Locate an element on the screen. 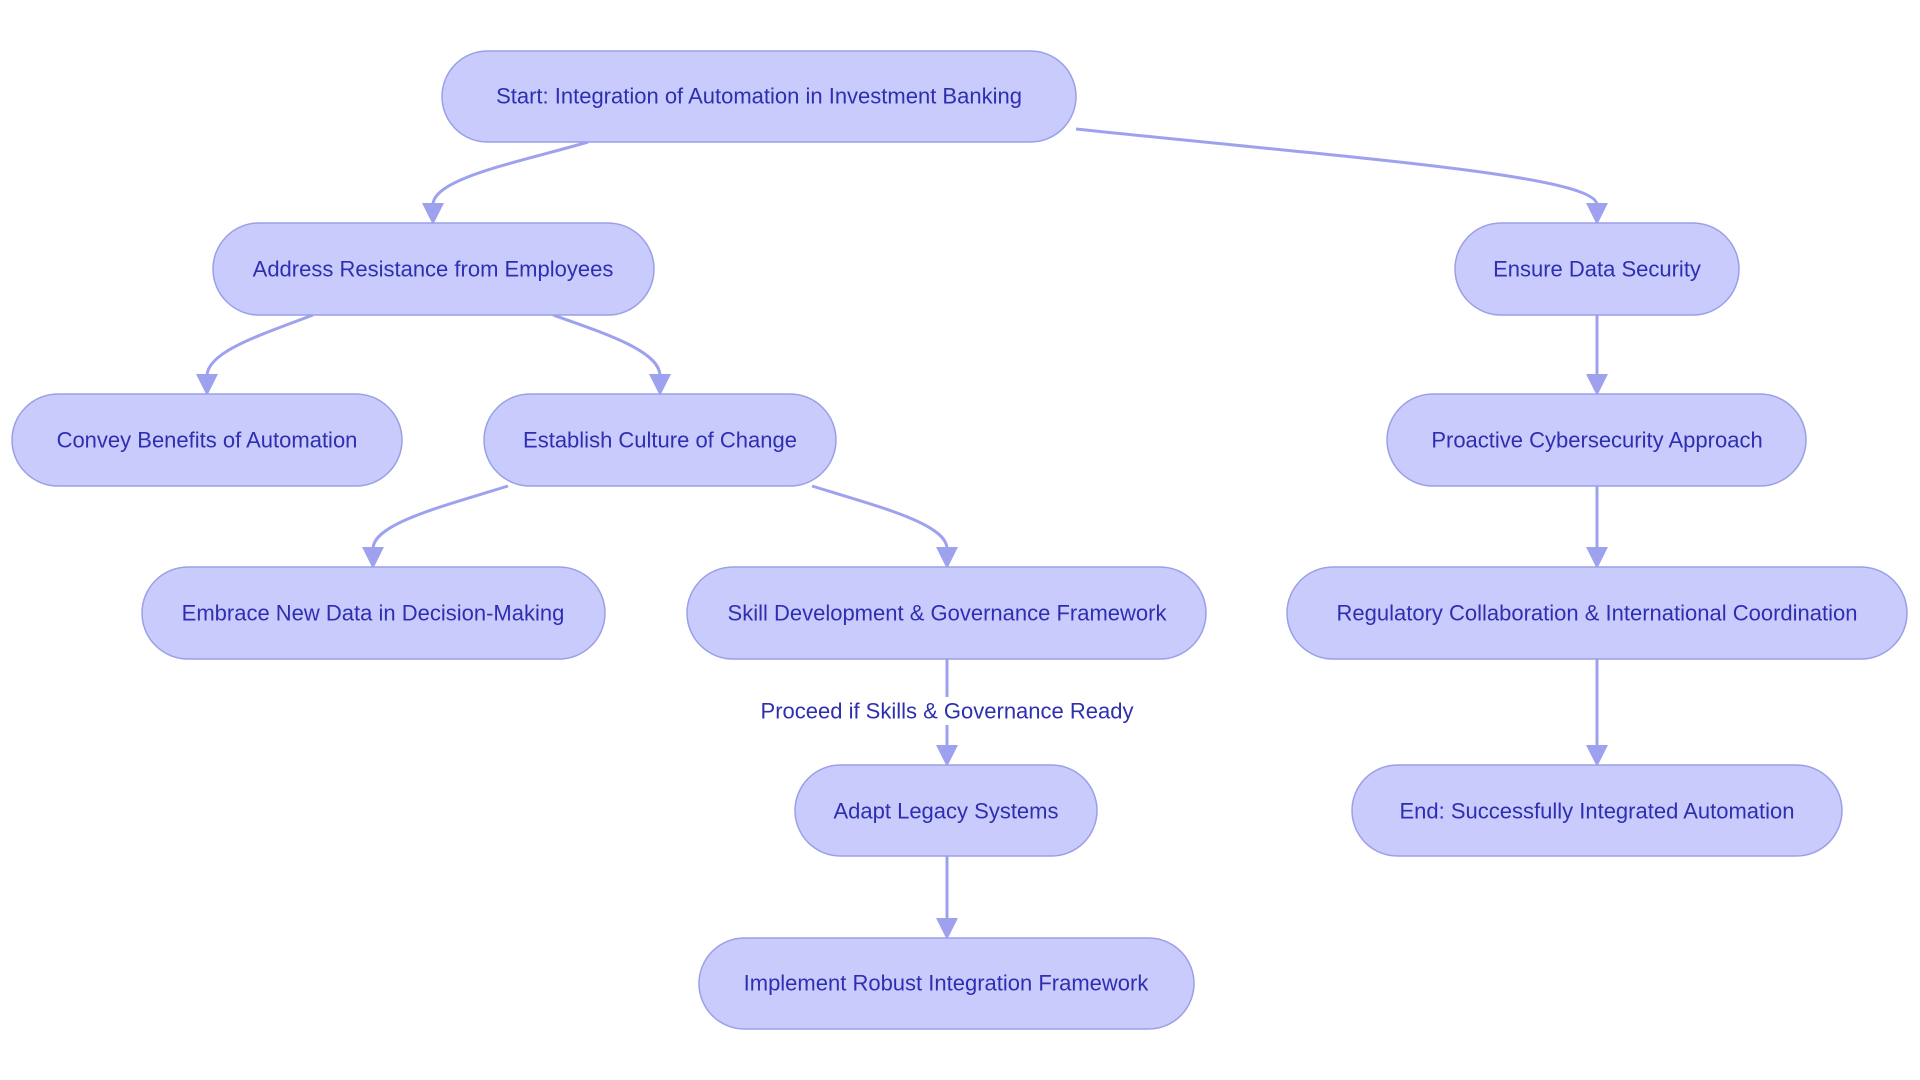 The image size is (1920, 1080). node-cyber: Proactive Cybersecurity Approach is located at coordinates (1596, 440).